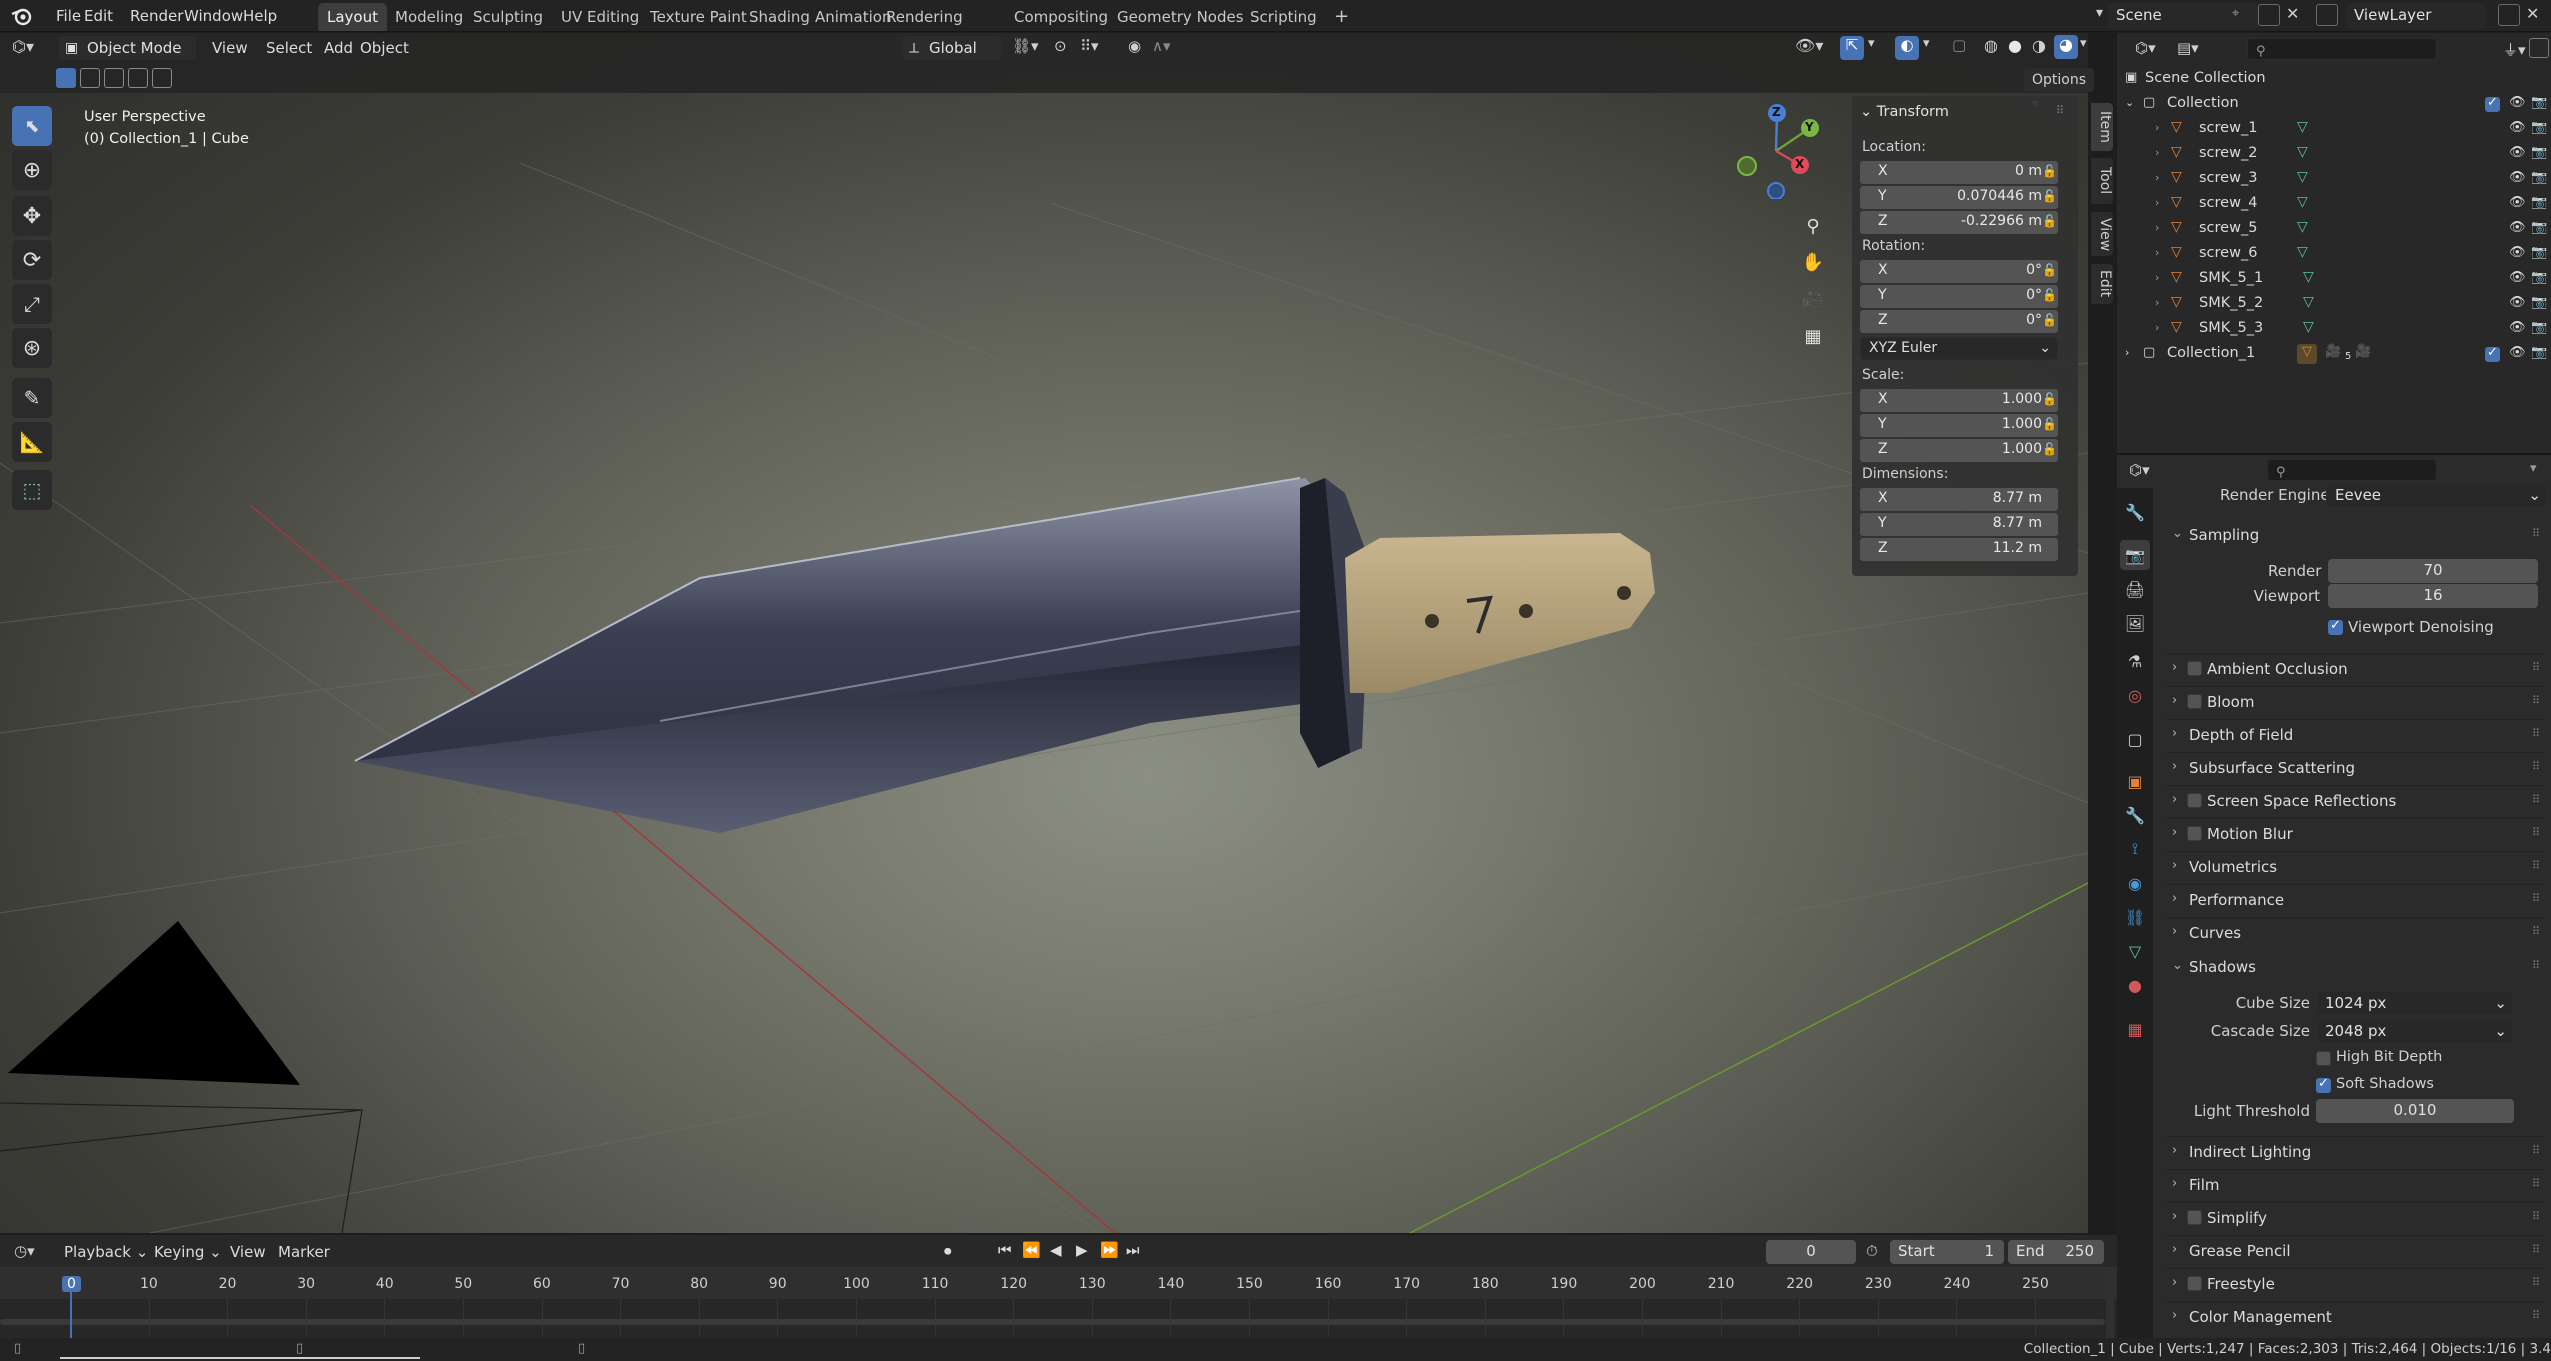 Image resolution: width=2551 pixels, height=1361 pixels. What do you see at coordinates (2039, 45) in the screenshot?
I see `material-shading-icon: ◑` at bounding box center [2039, 45].